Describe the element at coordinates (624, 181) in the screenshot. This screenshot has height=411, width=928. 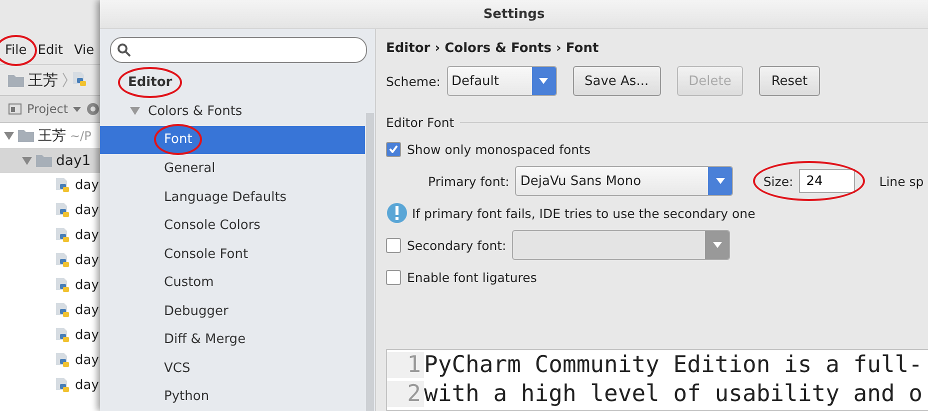
I see `primary-font-dropdown: DejaVu Sans Mono` at that location.